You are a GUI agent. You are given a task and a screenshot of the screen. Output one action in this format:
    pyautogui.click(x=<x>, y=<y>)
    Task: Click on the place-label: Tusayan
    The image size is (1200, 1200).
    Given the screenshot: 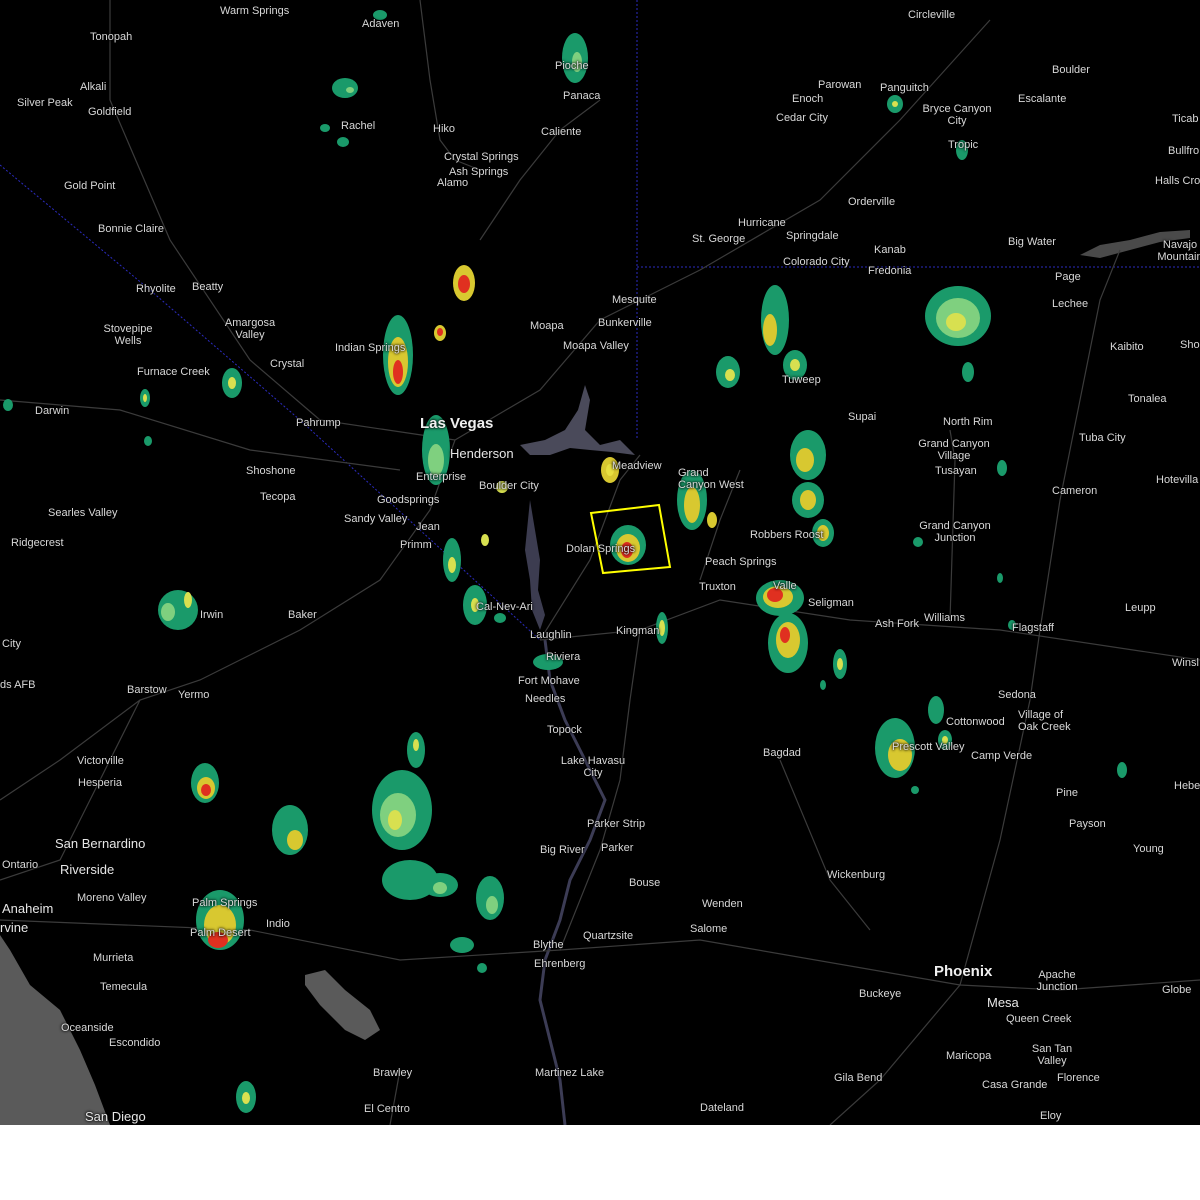 What is the action you would take?
    pyautogui.click(x=956, y=471)
    